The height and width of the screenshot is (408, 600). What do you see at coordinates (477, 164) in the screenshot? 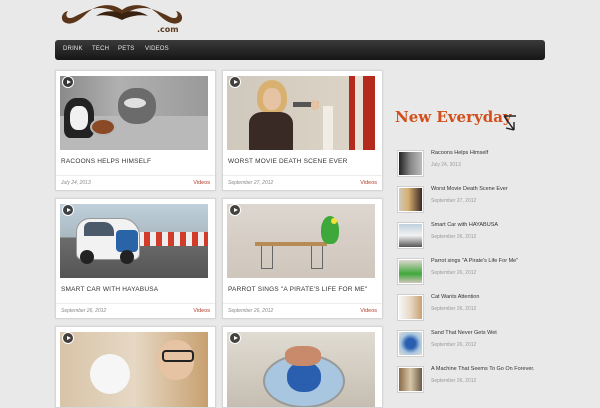
I see `sidebar-post-item: Racoons Helps Himself July 24, 2013` at bounding box center [477, 164].